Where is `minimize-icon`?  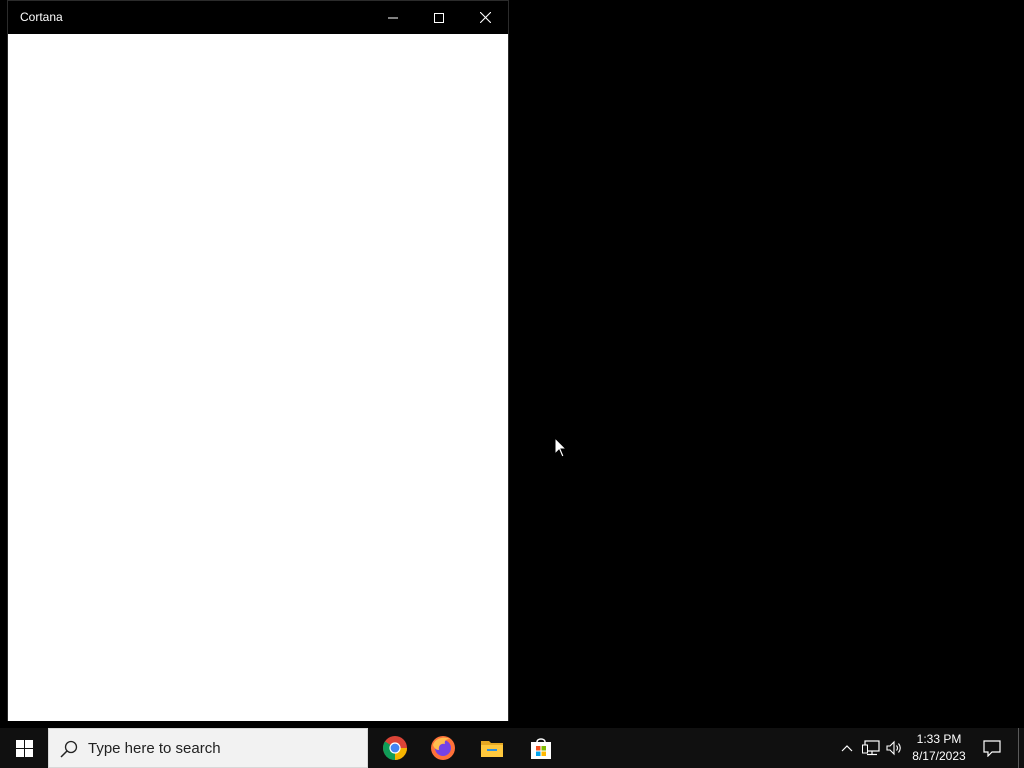 minimize-icon is located at coordinates (393, 17).